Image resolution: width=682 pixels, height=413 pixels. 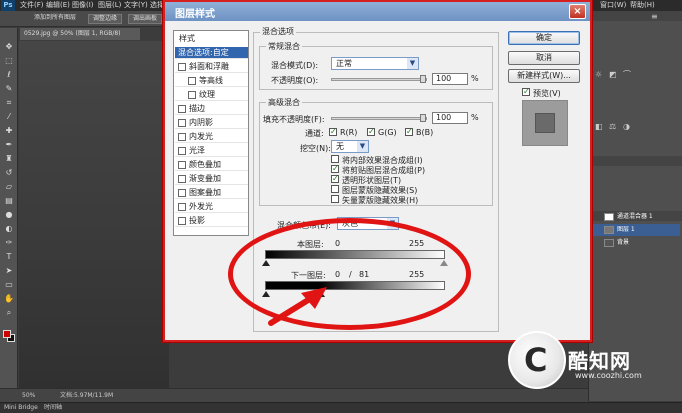 I want to click on transparency-shapes-checkbox: ✓, so click(x=335, y=179).